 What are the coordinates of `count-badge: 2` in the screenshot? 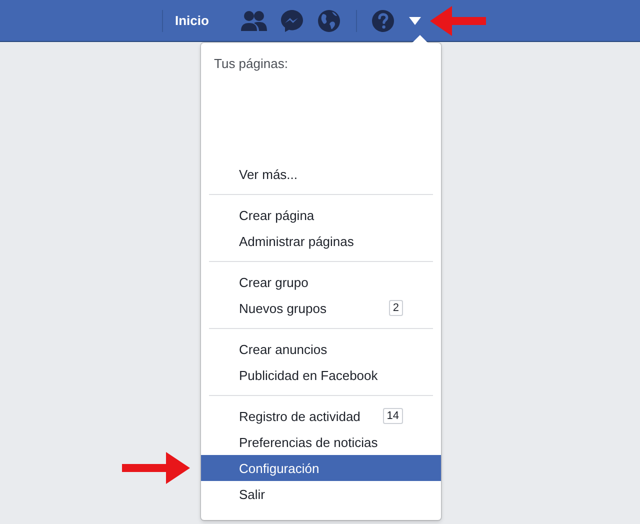 It's located at (395, 308).